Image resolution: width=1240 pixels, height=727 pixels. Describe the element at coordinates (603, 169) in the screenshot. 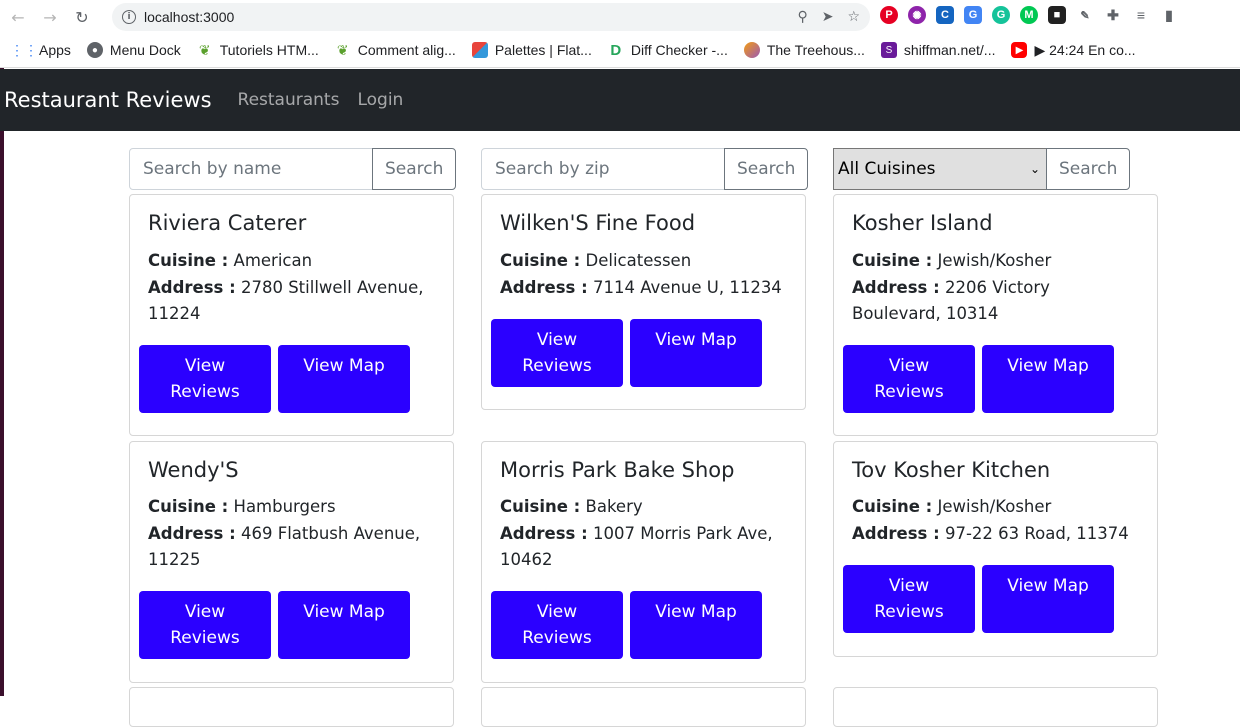

I see `search-zip-input: Search by zip` at that location.